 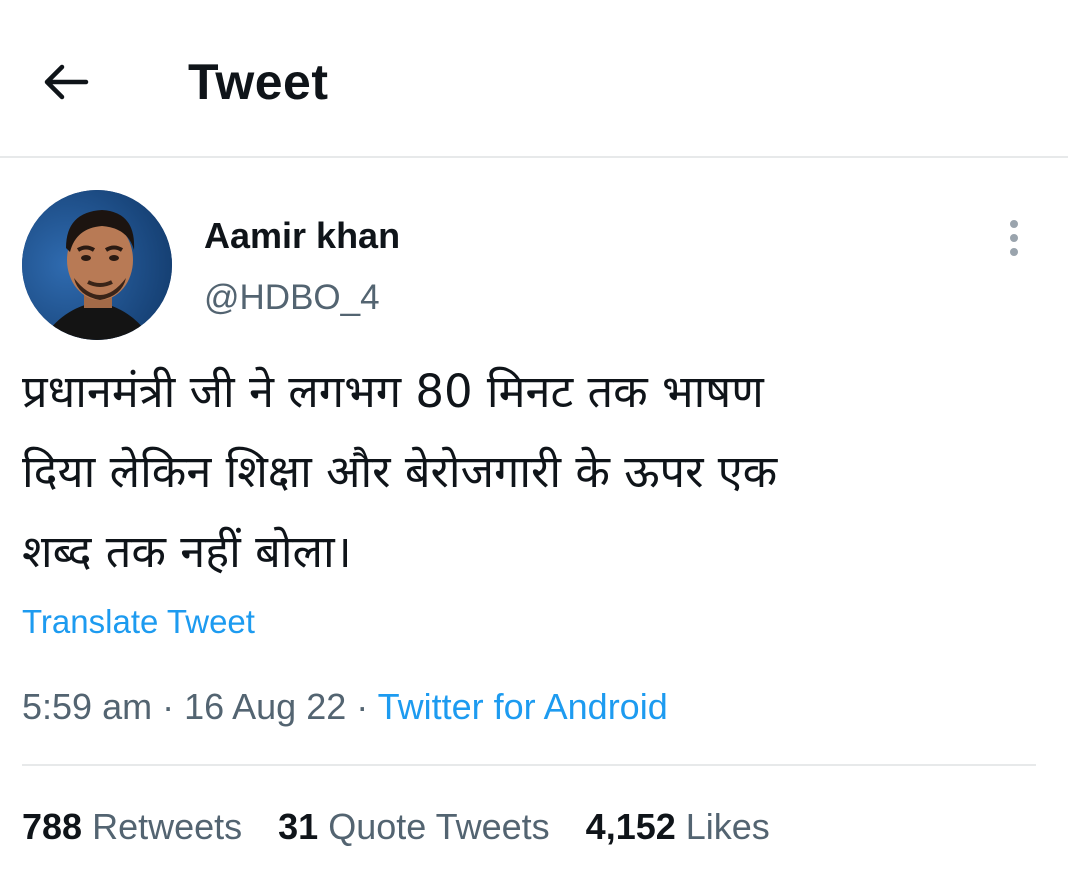 What do you see at coordinates (678, 827) in the screenshot?
I see `likes-stat: 4,152 Likes` at bounding box center [678, 827].